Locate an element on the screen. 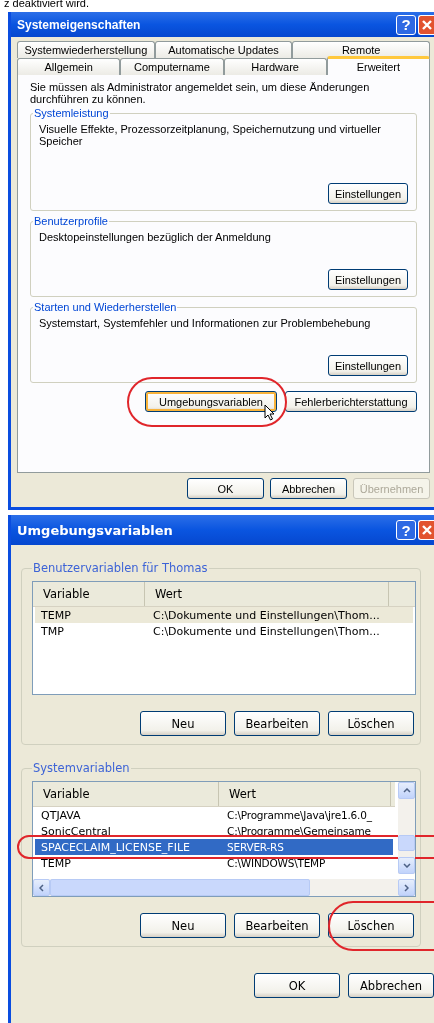 The height and width of the screenshot is (1023, 434). group-description: Systemstart, Systemfehler und Informationen zur Problembehebung is located at coordinates (205, 323).